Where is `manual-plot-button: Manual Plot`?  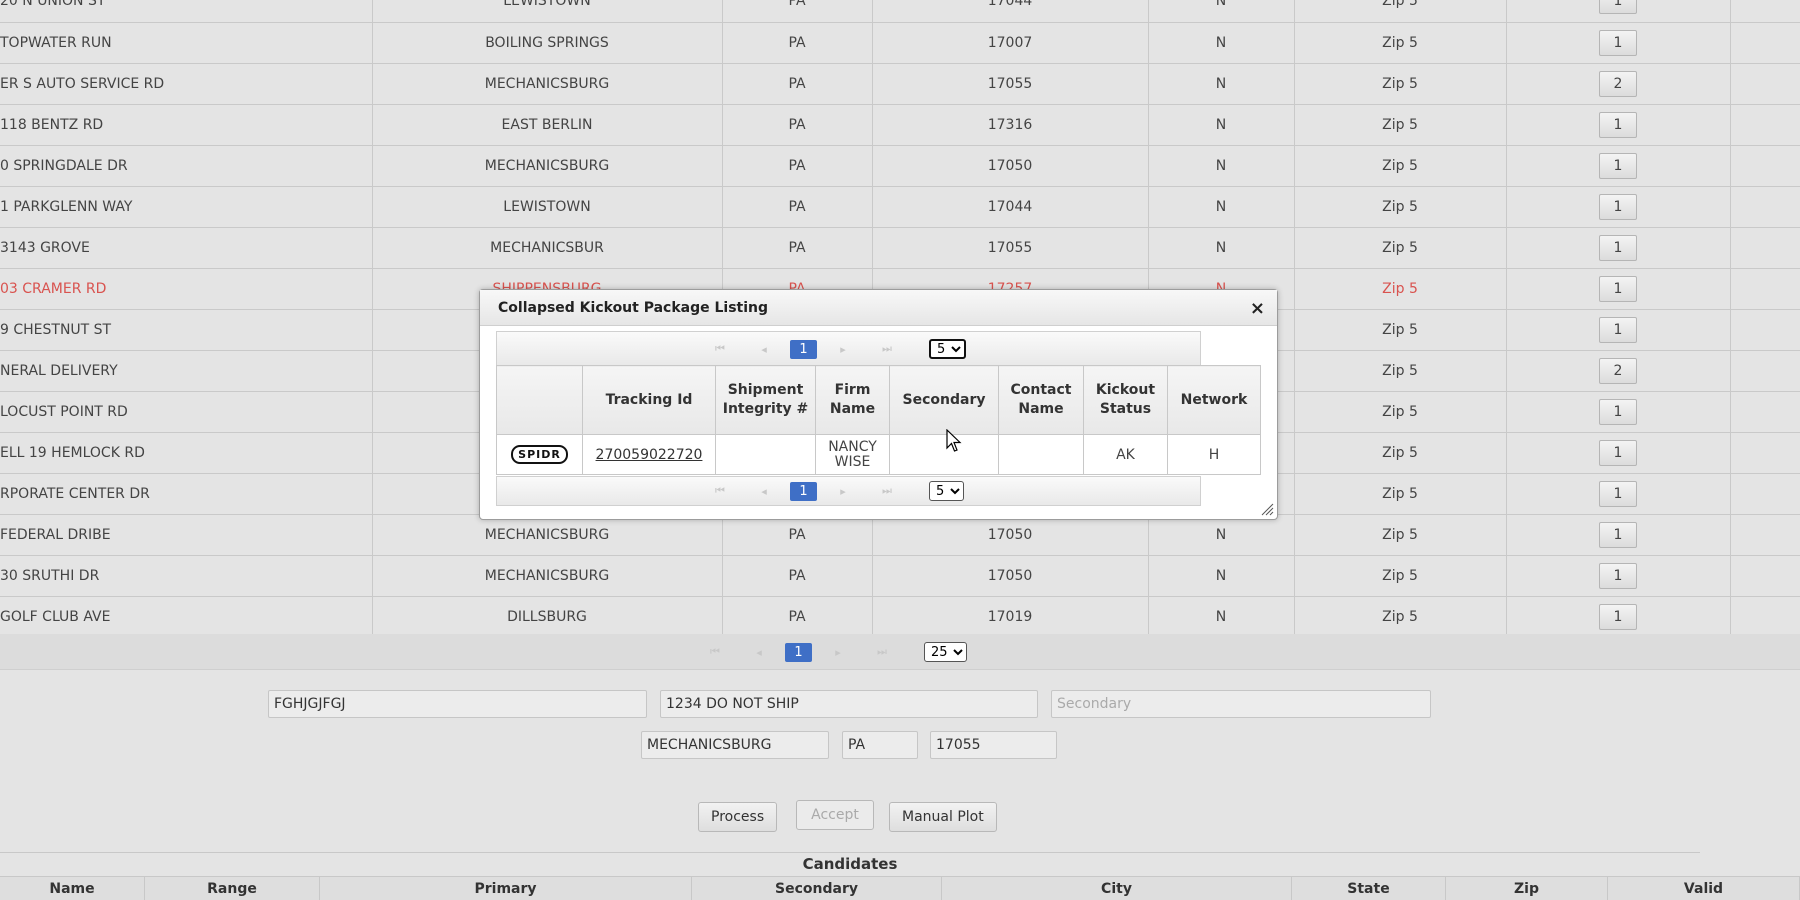
manual-plot-button: Manual Plot is located at coordinates (943, 817).